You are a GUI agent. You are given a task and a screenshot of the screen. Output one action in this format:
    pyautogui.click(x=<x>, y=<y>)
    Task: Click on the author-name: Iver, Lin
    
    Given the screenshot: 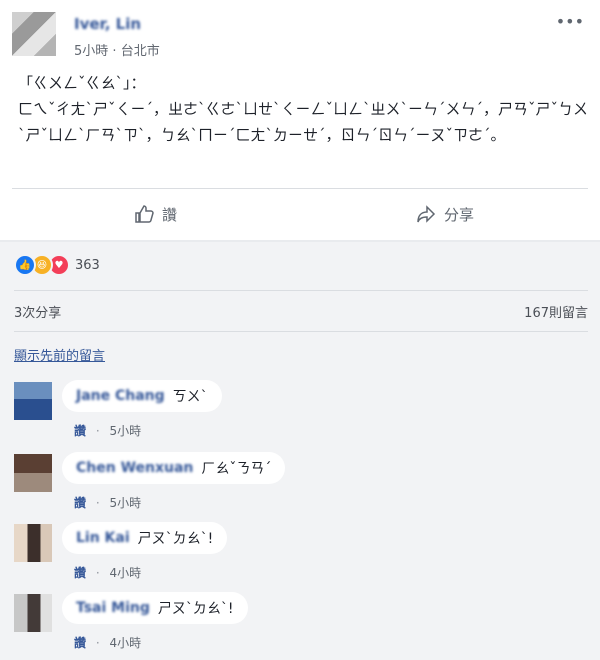 What is the action you would take?
    pyautogui.click(x=107, y=24)
    